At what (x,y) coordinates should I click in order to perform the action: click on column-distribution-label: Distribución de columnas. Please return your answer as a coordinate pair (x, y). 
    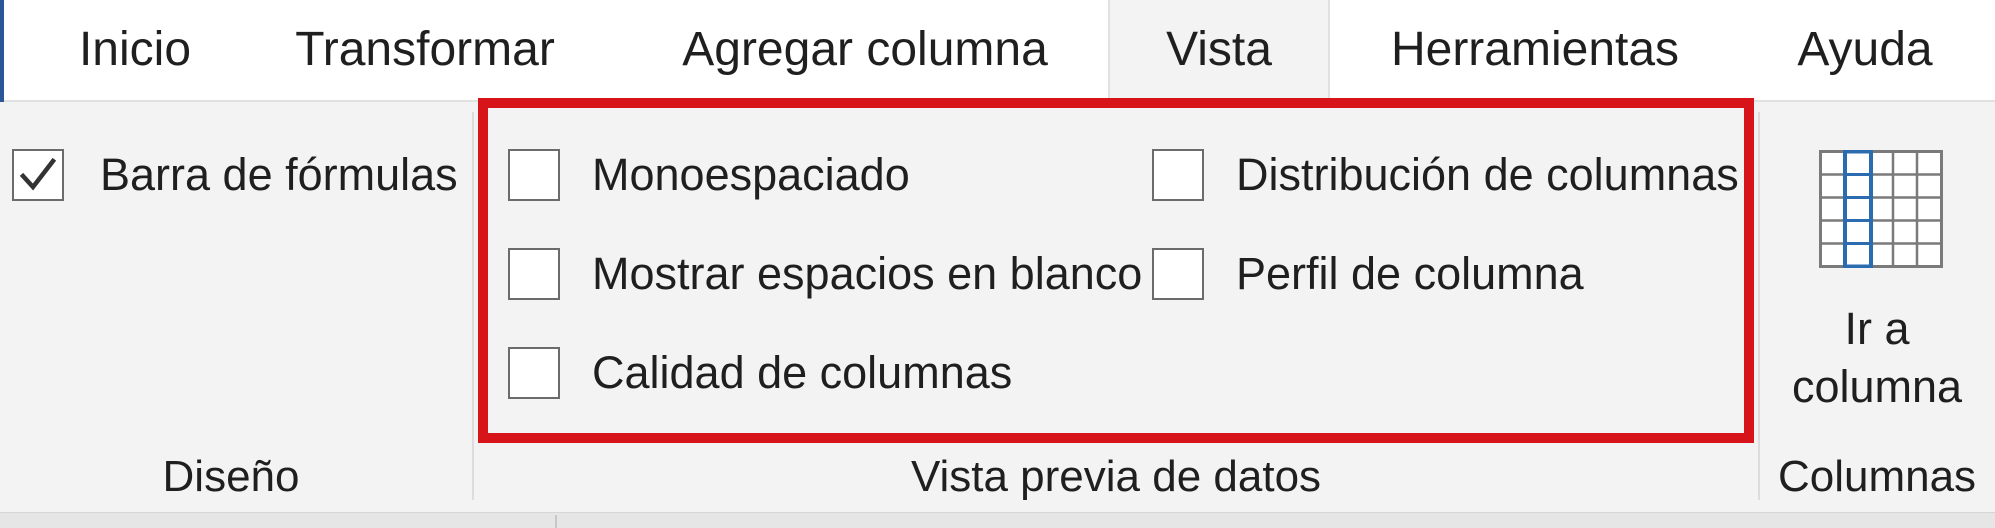
    Looking at the image, I should click on (1487, 174).